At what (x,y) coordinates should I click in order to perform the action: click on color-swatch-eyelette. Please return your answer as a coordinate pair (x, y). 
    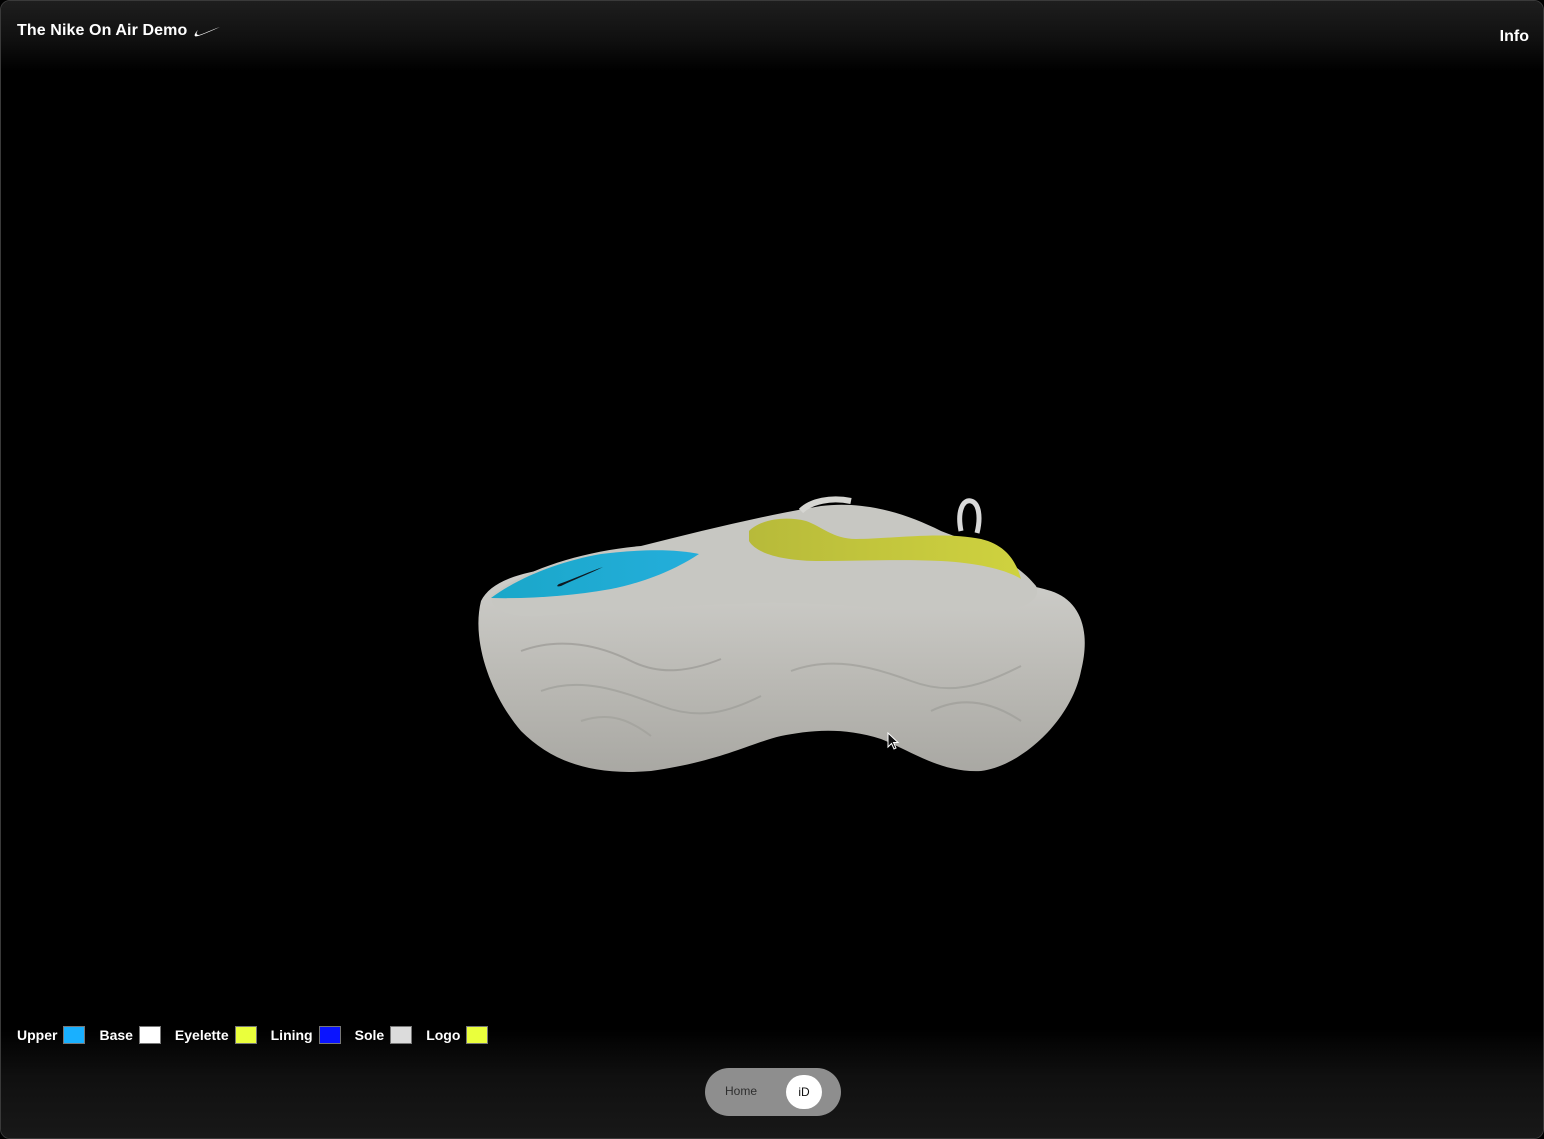
    Looking at the image, I should click on (245, 1035).